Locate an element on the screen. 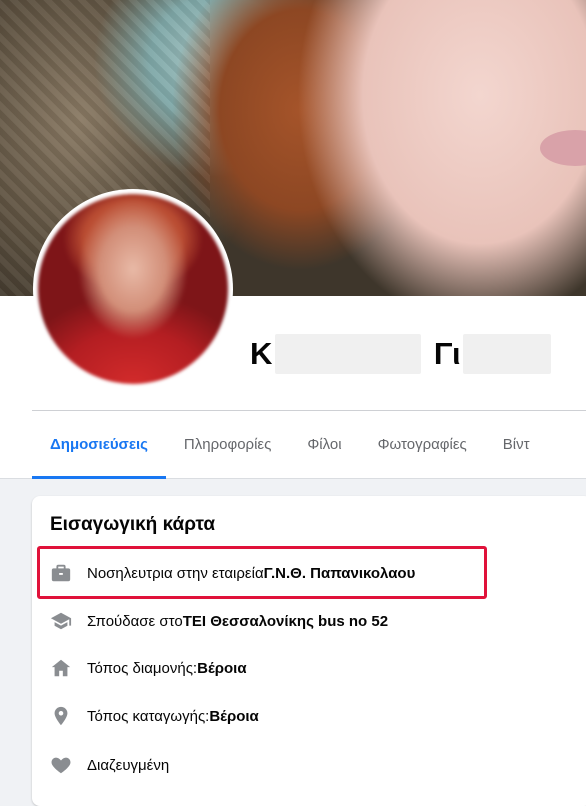  profile-name-first-initial: K is located at coordinates (261, 353).